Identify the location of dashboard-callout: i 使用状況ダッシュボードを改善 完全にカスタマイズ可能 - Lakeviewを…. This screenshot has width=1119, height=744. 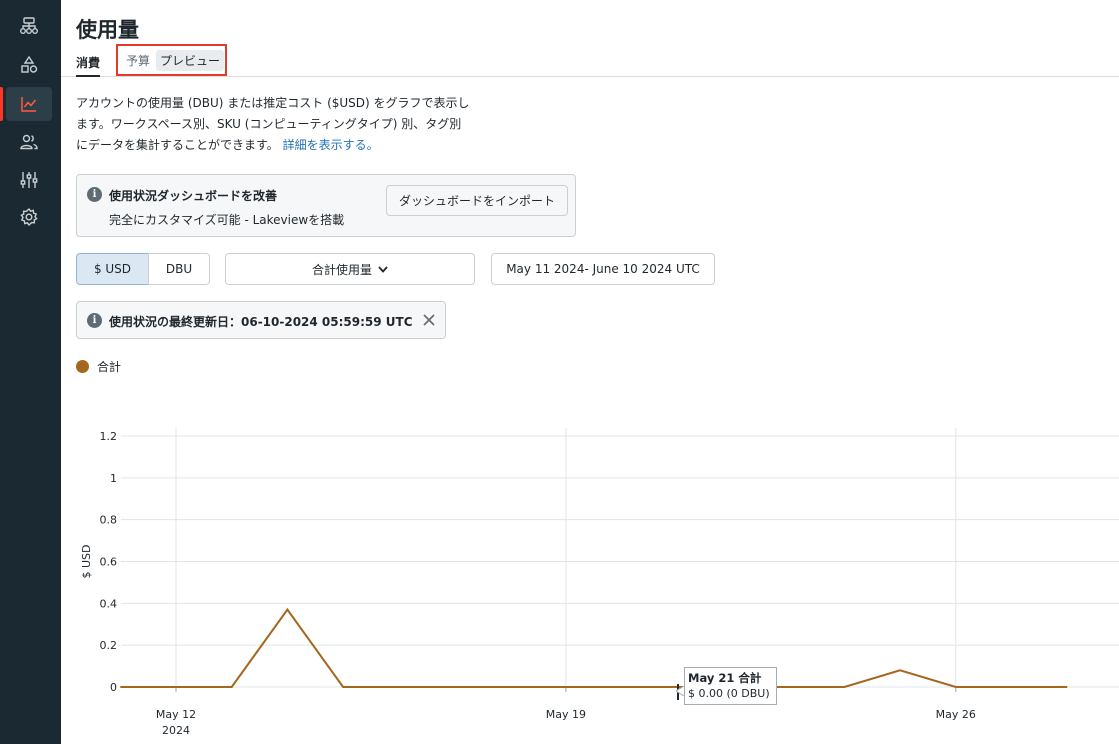
(326, 205).